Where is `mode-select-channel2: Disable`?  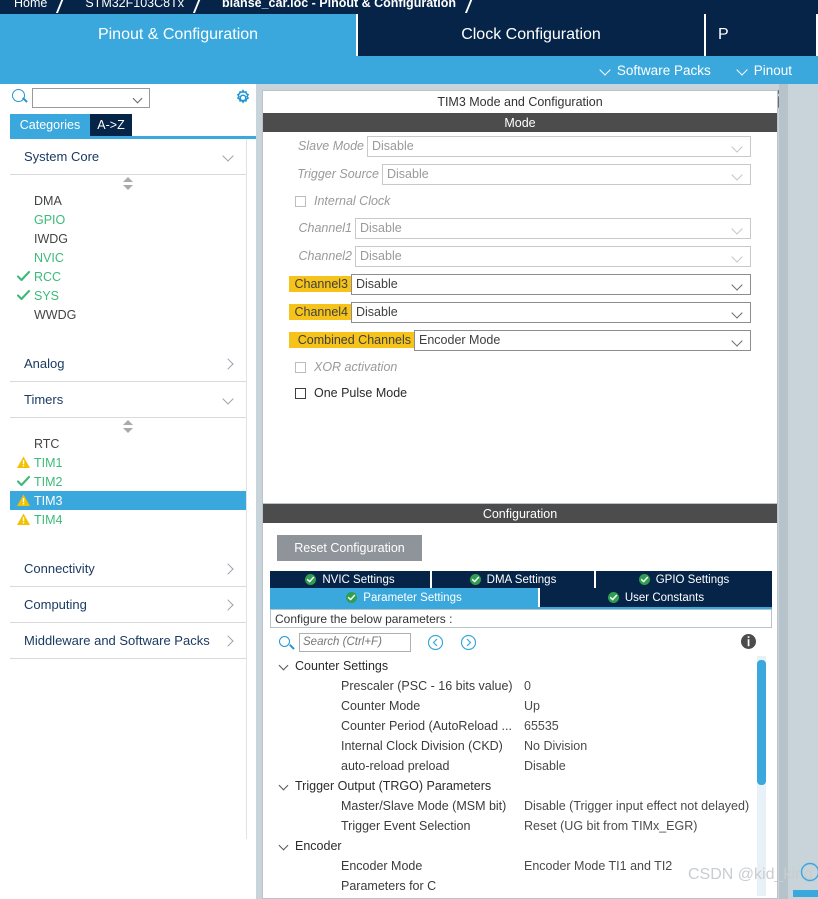 mode-select-channel2: Disable is located at coordinates (553, 256).